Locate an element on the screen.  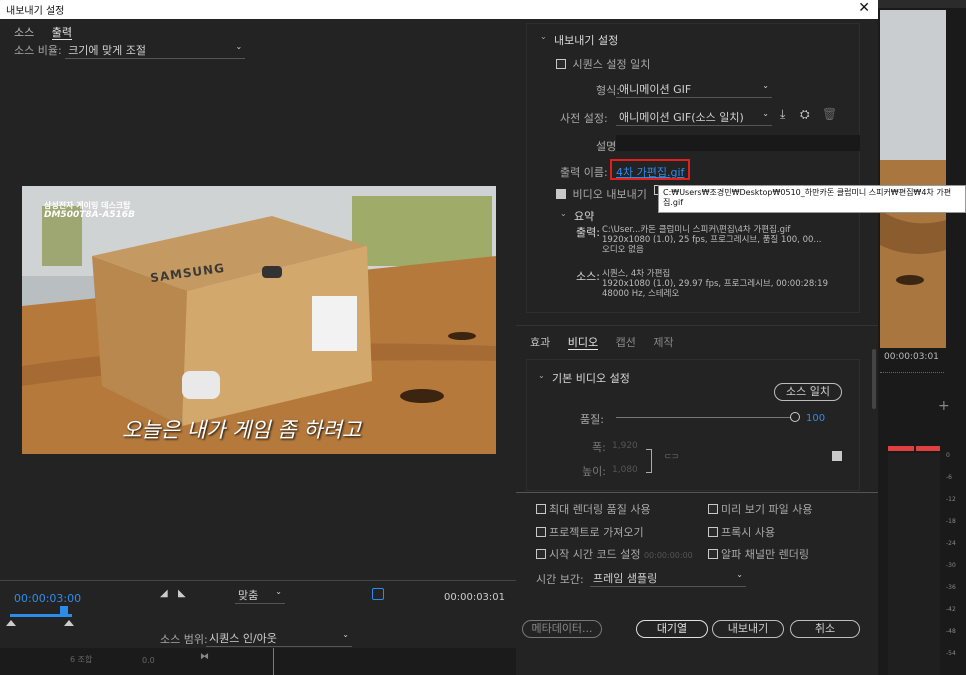
cancel-button: 취소 is located at coordinates (825, 629).